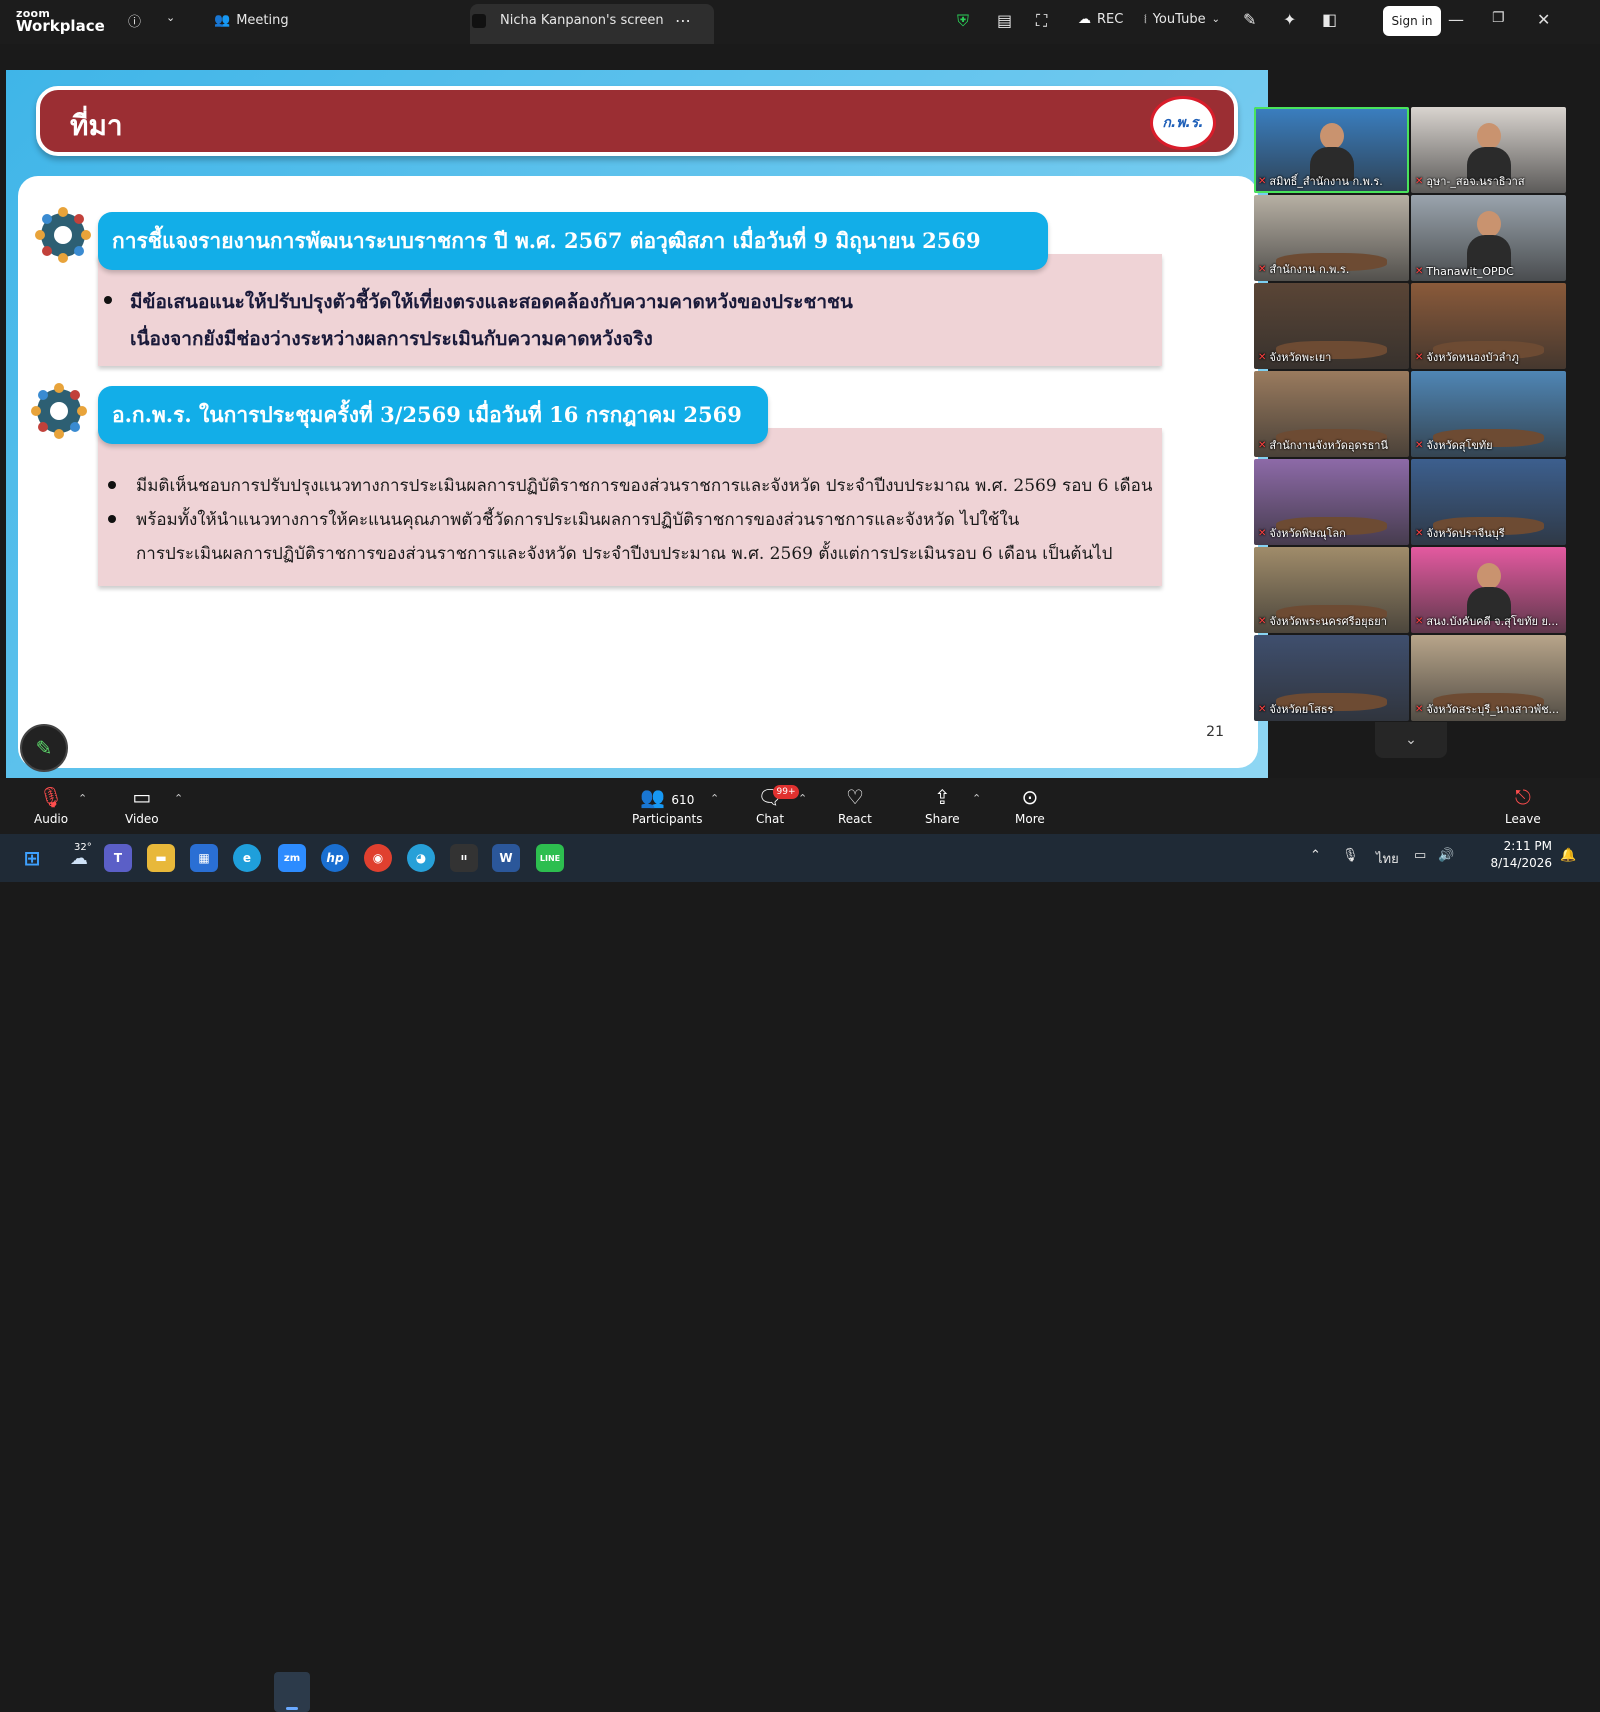  What do you see at coordinates (714, 798) in the screenshot?
I see `participants-options-caret: ⌃` at bounding box center [714, 798].